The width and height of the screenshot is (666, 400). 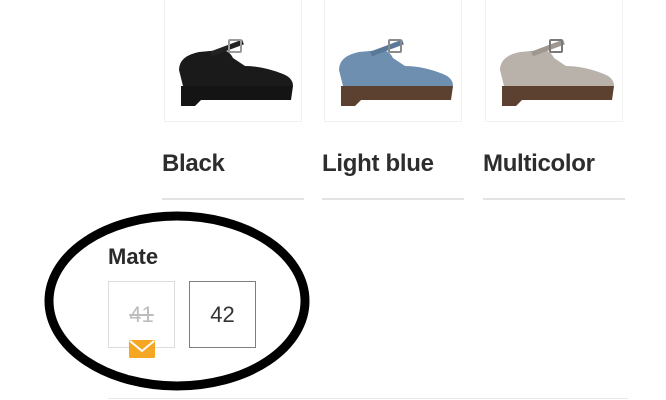 What do you see at coordinates (236, 72) in the screenshot?
I see `shoe-black-image` at bounding box center [236, 72].